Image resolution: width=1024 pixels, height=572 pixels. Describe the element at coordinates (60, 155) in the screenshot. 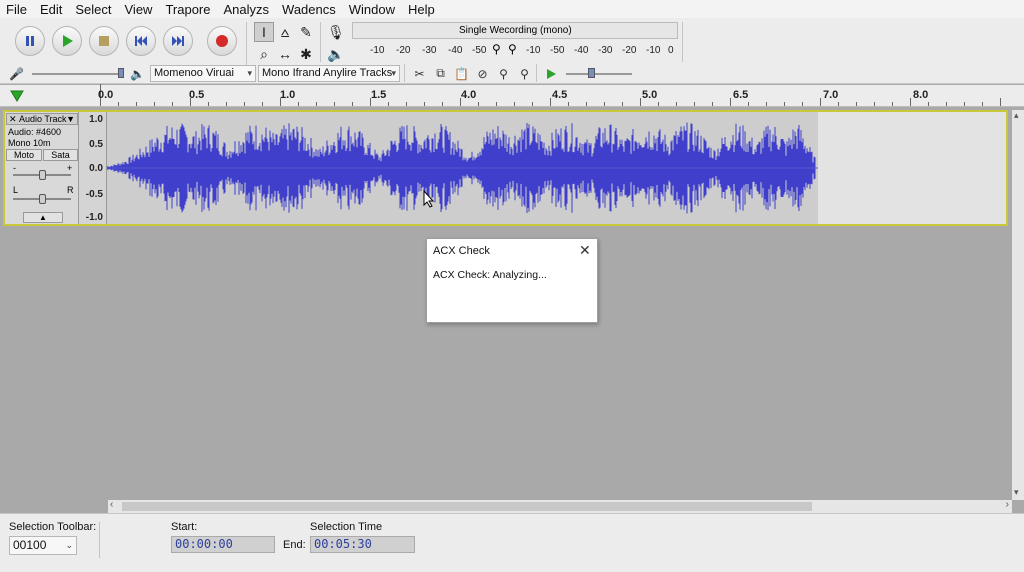

I see `solo-button: Sata` at that location.